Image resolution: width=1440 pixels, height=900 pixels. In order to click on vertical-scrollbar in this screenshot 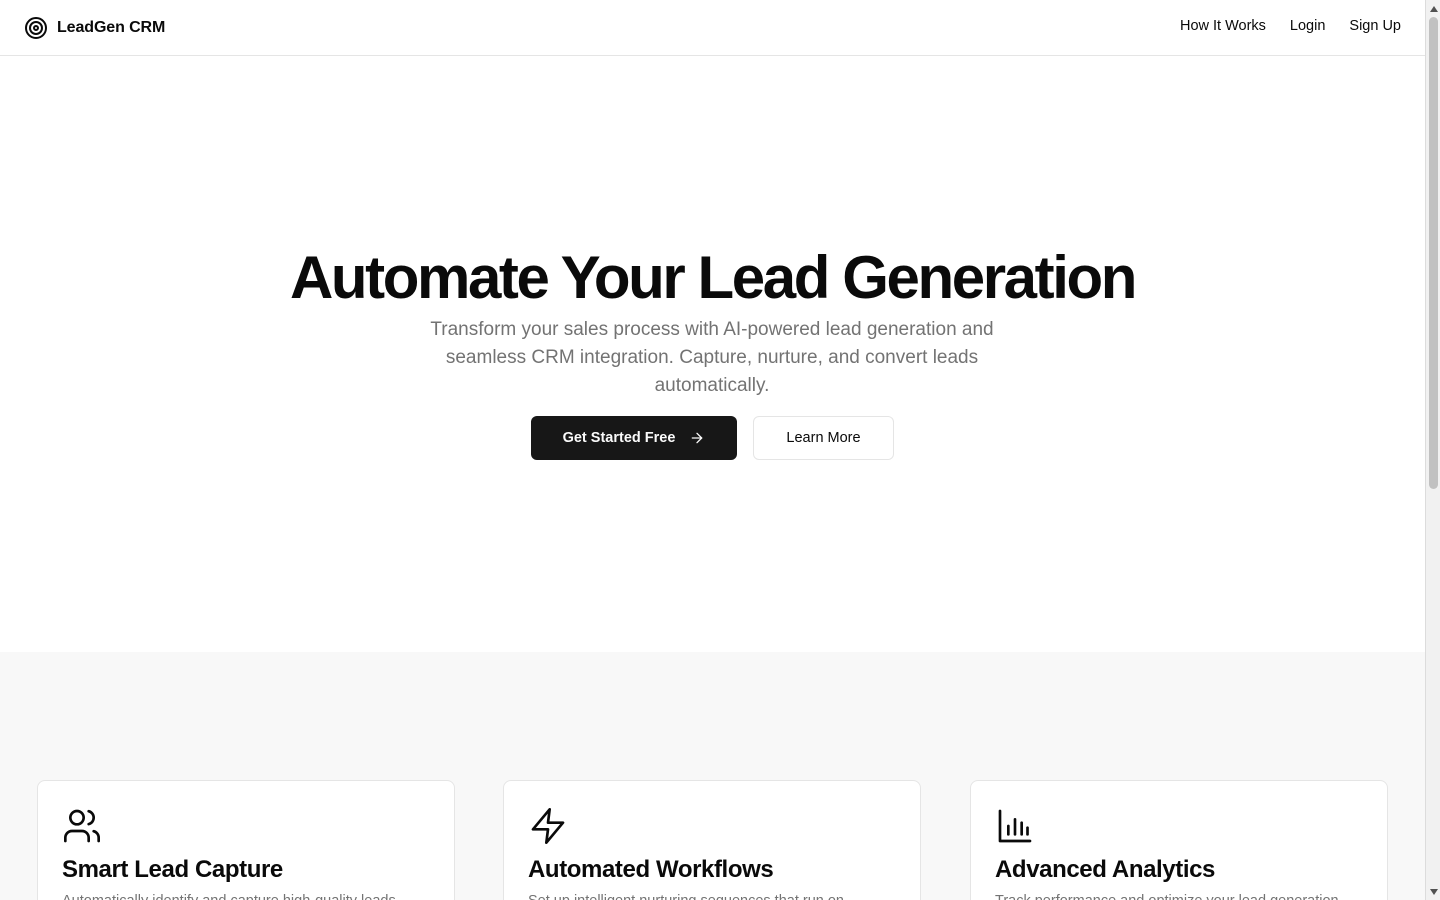, I will do `click(1432, 450)`.